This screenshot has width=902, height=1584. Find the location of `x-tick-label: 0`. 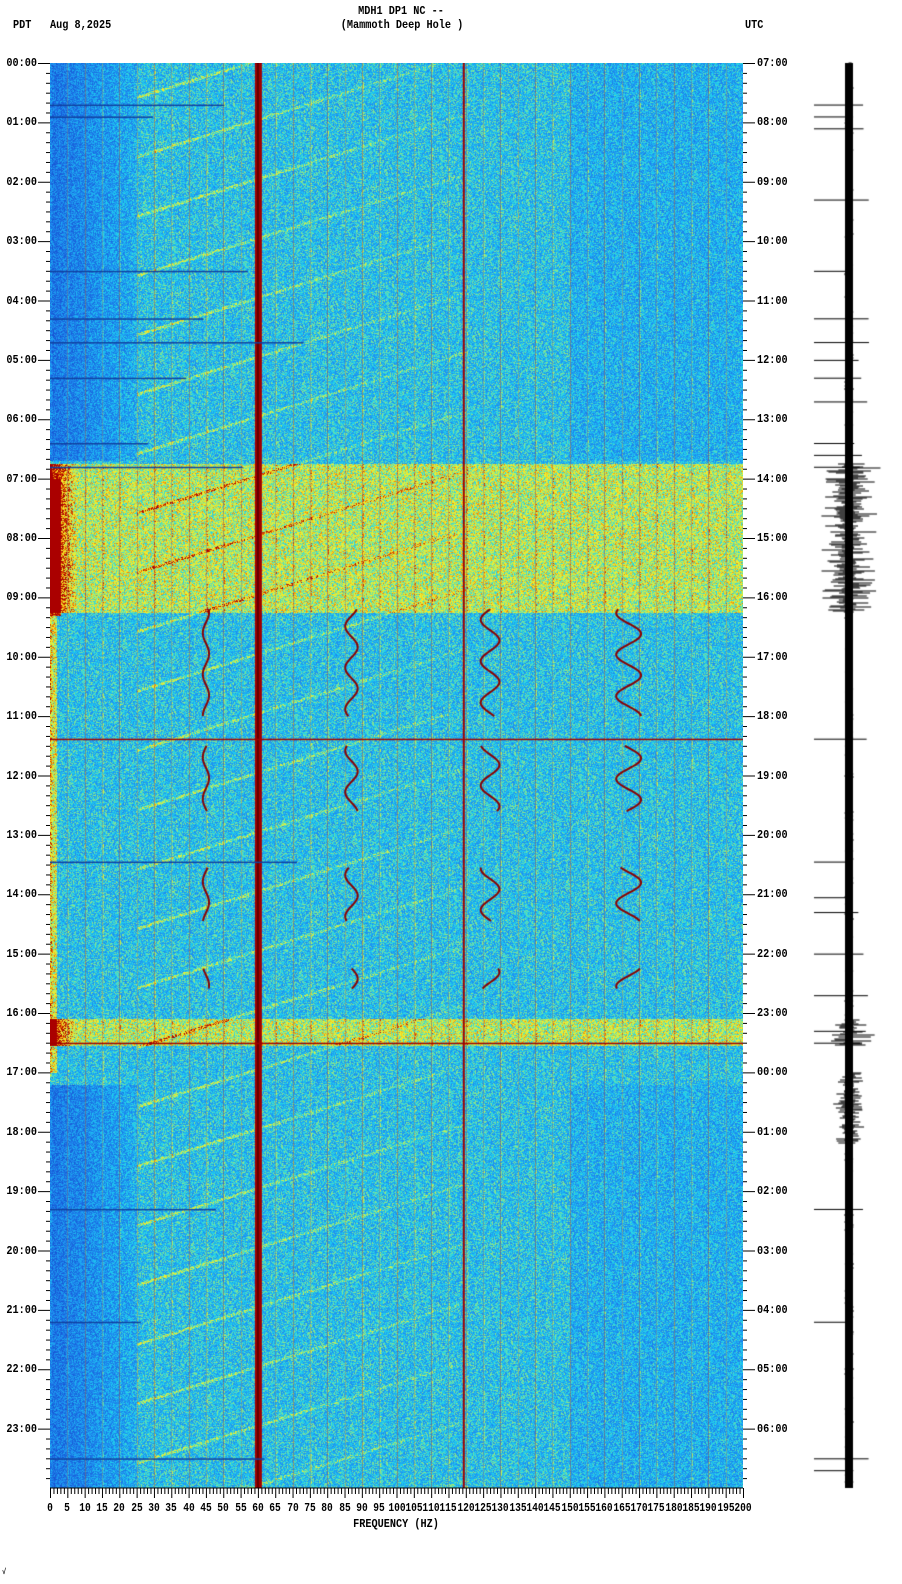

x-tick-label: 0 is located at coordinates (50, 1508).